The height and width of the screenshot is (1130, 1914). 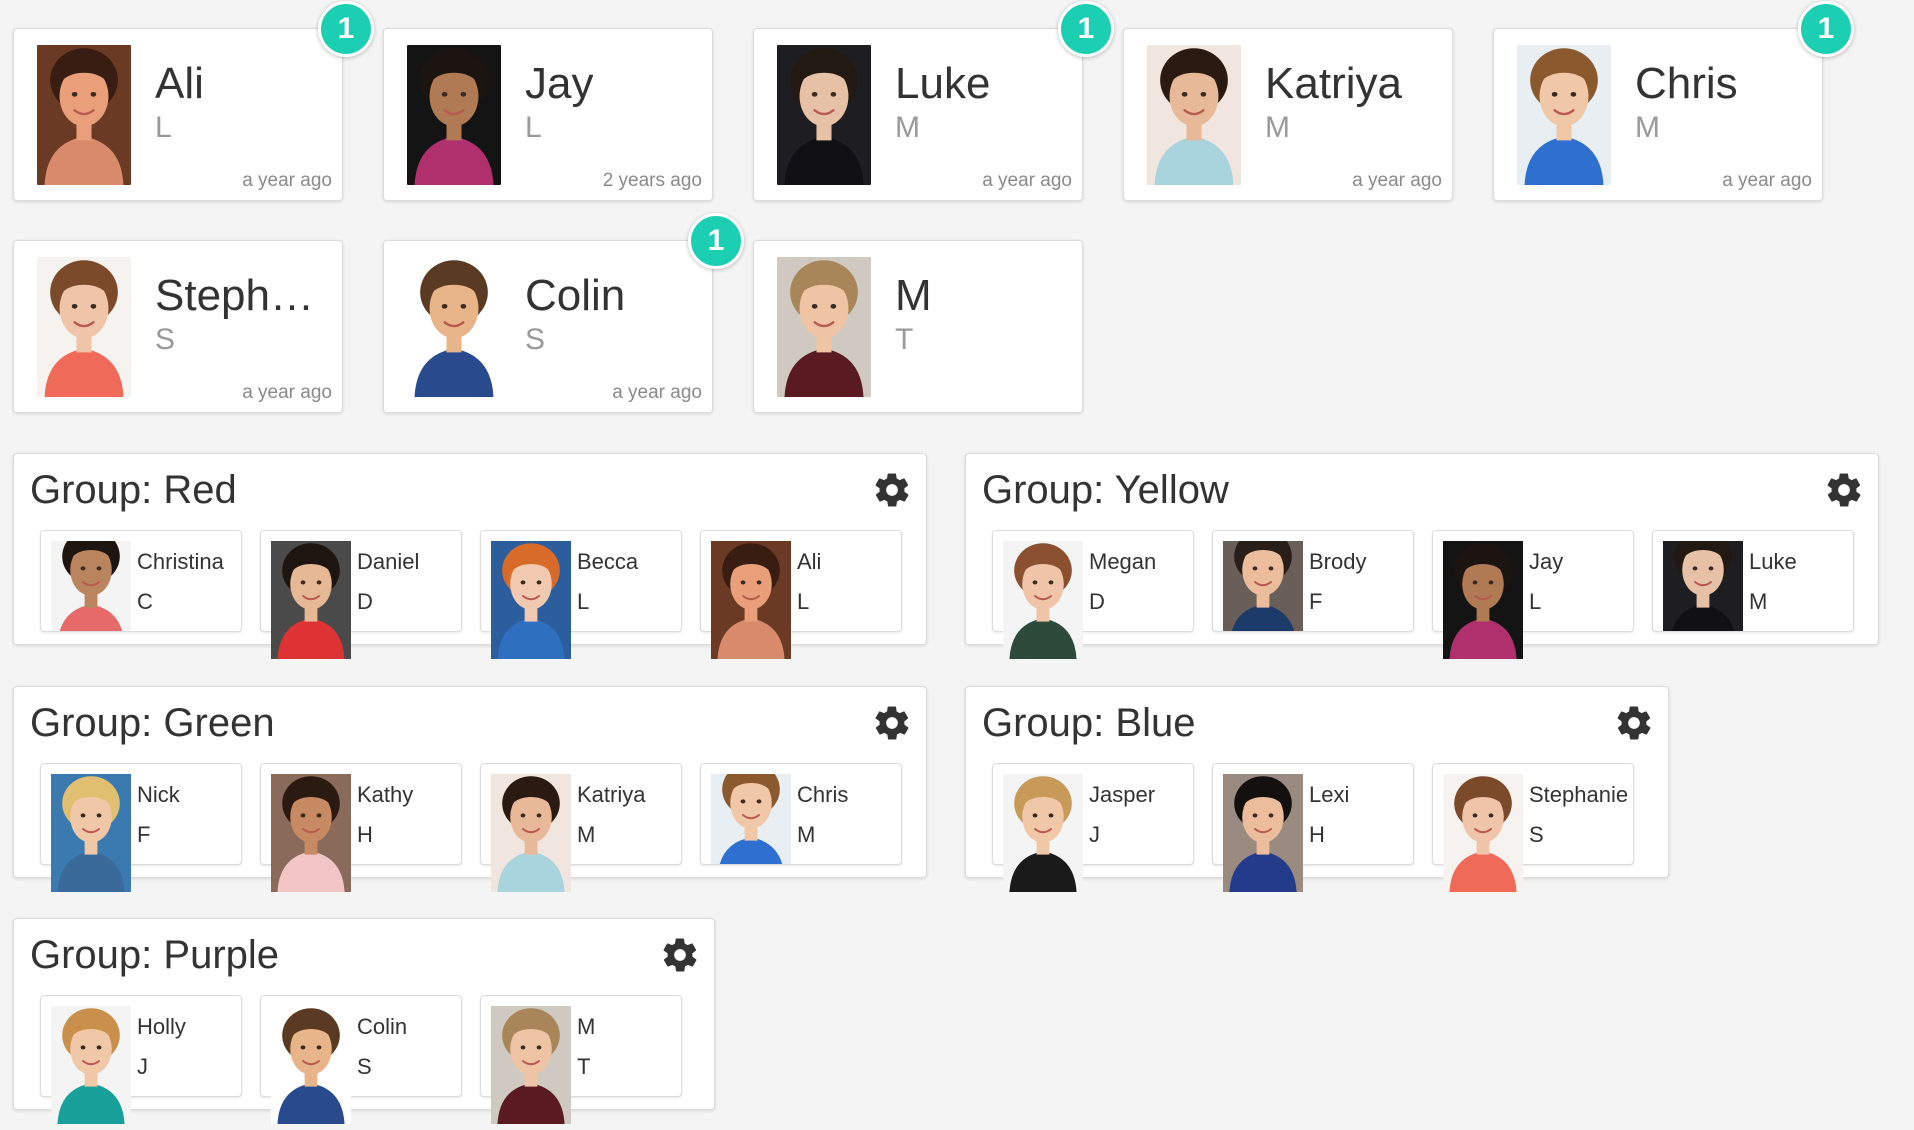 I want to click on member-initial: T, so click(x=584, y=1066).